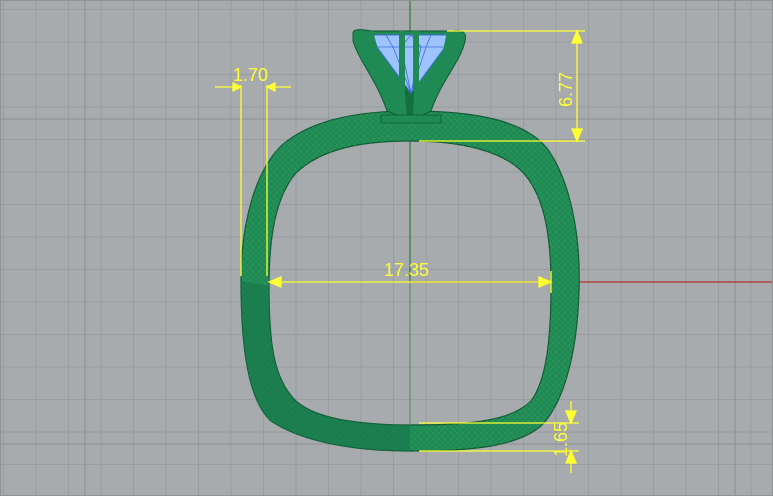 The height and width of the screenshot is (496, 773). What do you see at coordinates (250, 75) in the screenshot?
I see `dimension-shank-width-label: 1.70` at bounding box center [250, 75].